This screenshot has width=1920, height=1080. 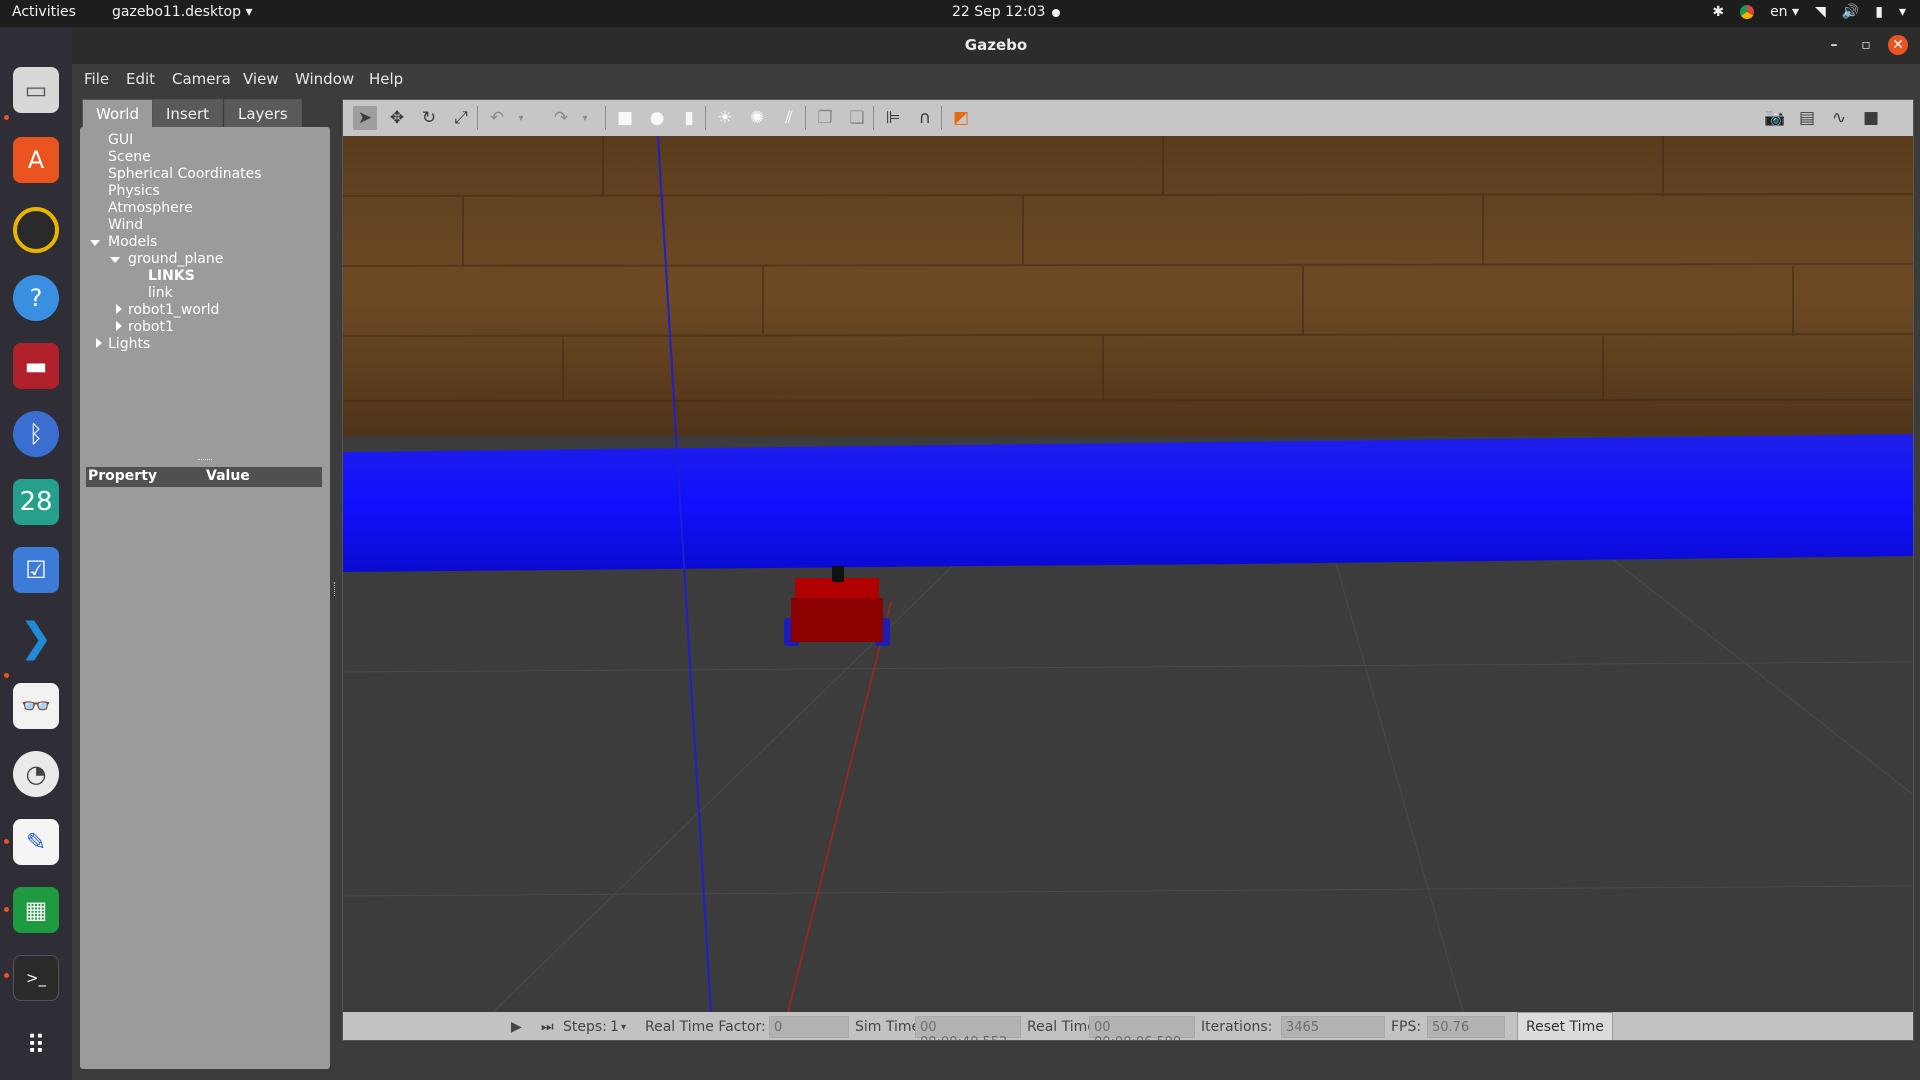 I want to click on battery-icon: ▮, so click(x=1879, y=12).